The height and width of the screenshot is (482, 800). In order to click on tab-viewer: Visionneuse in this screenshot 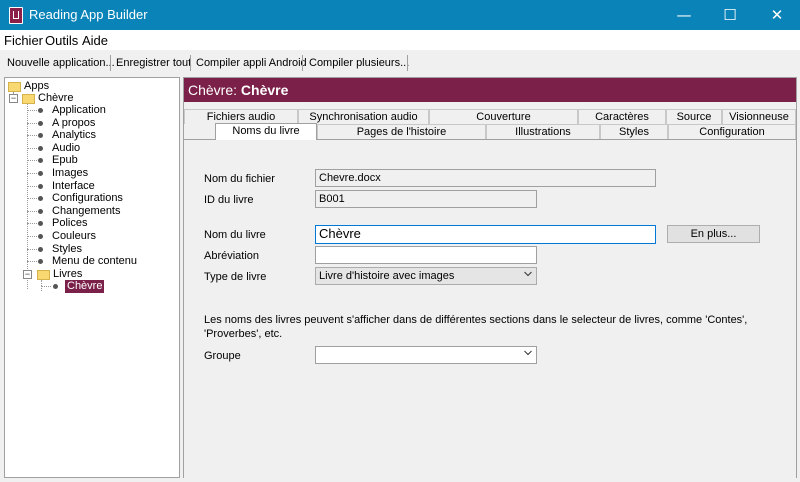, I will do `click(759, 116)`.